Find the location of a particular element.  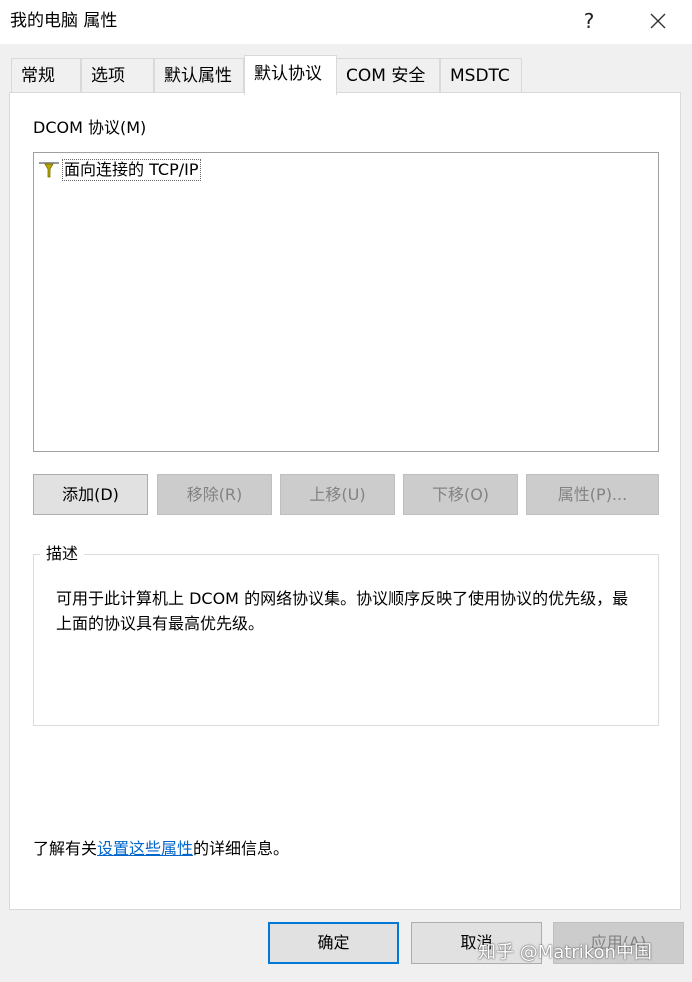

description-legend: 描述 is located at coordinates (62, 554).